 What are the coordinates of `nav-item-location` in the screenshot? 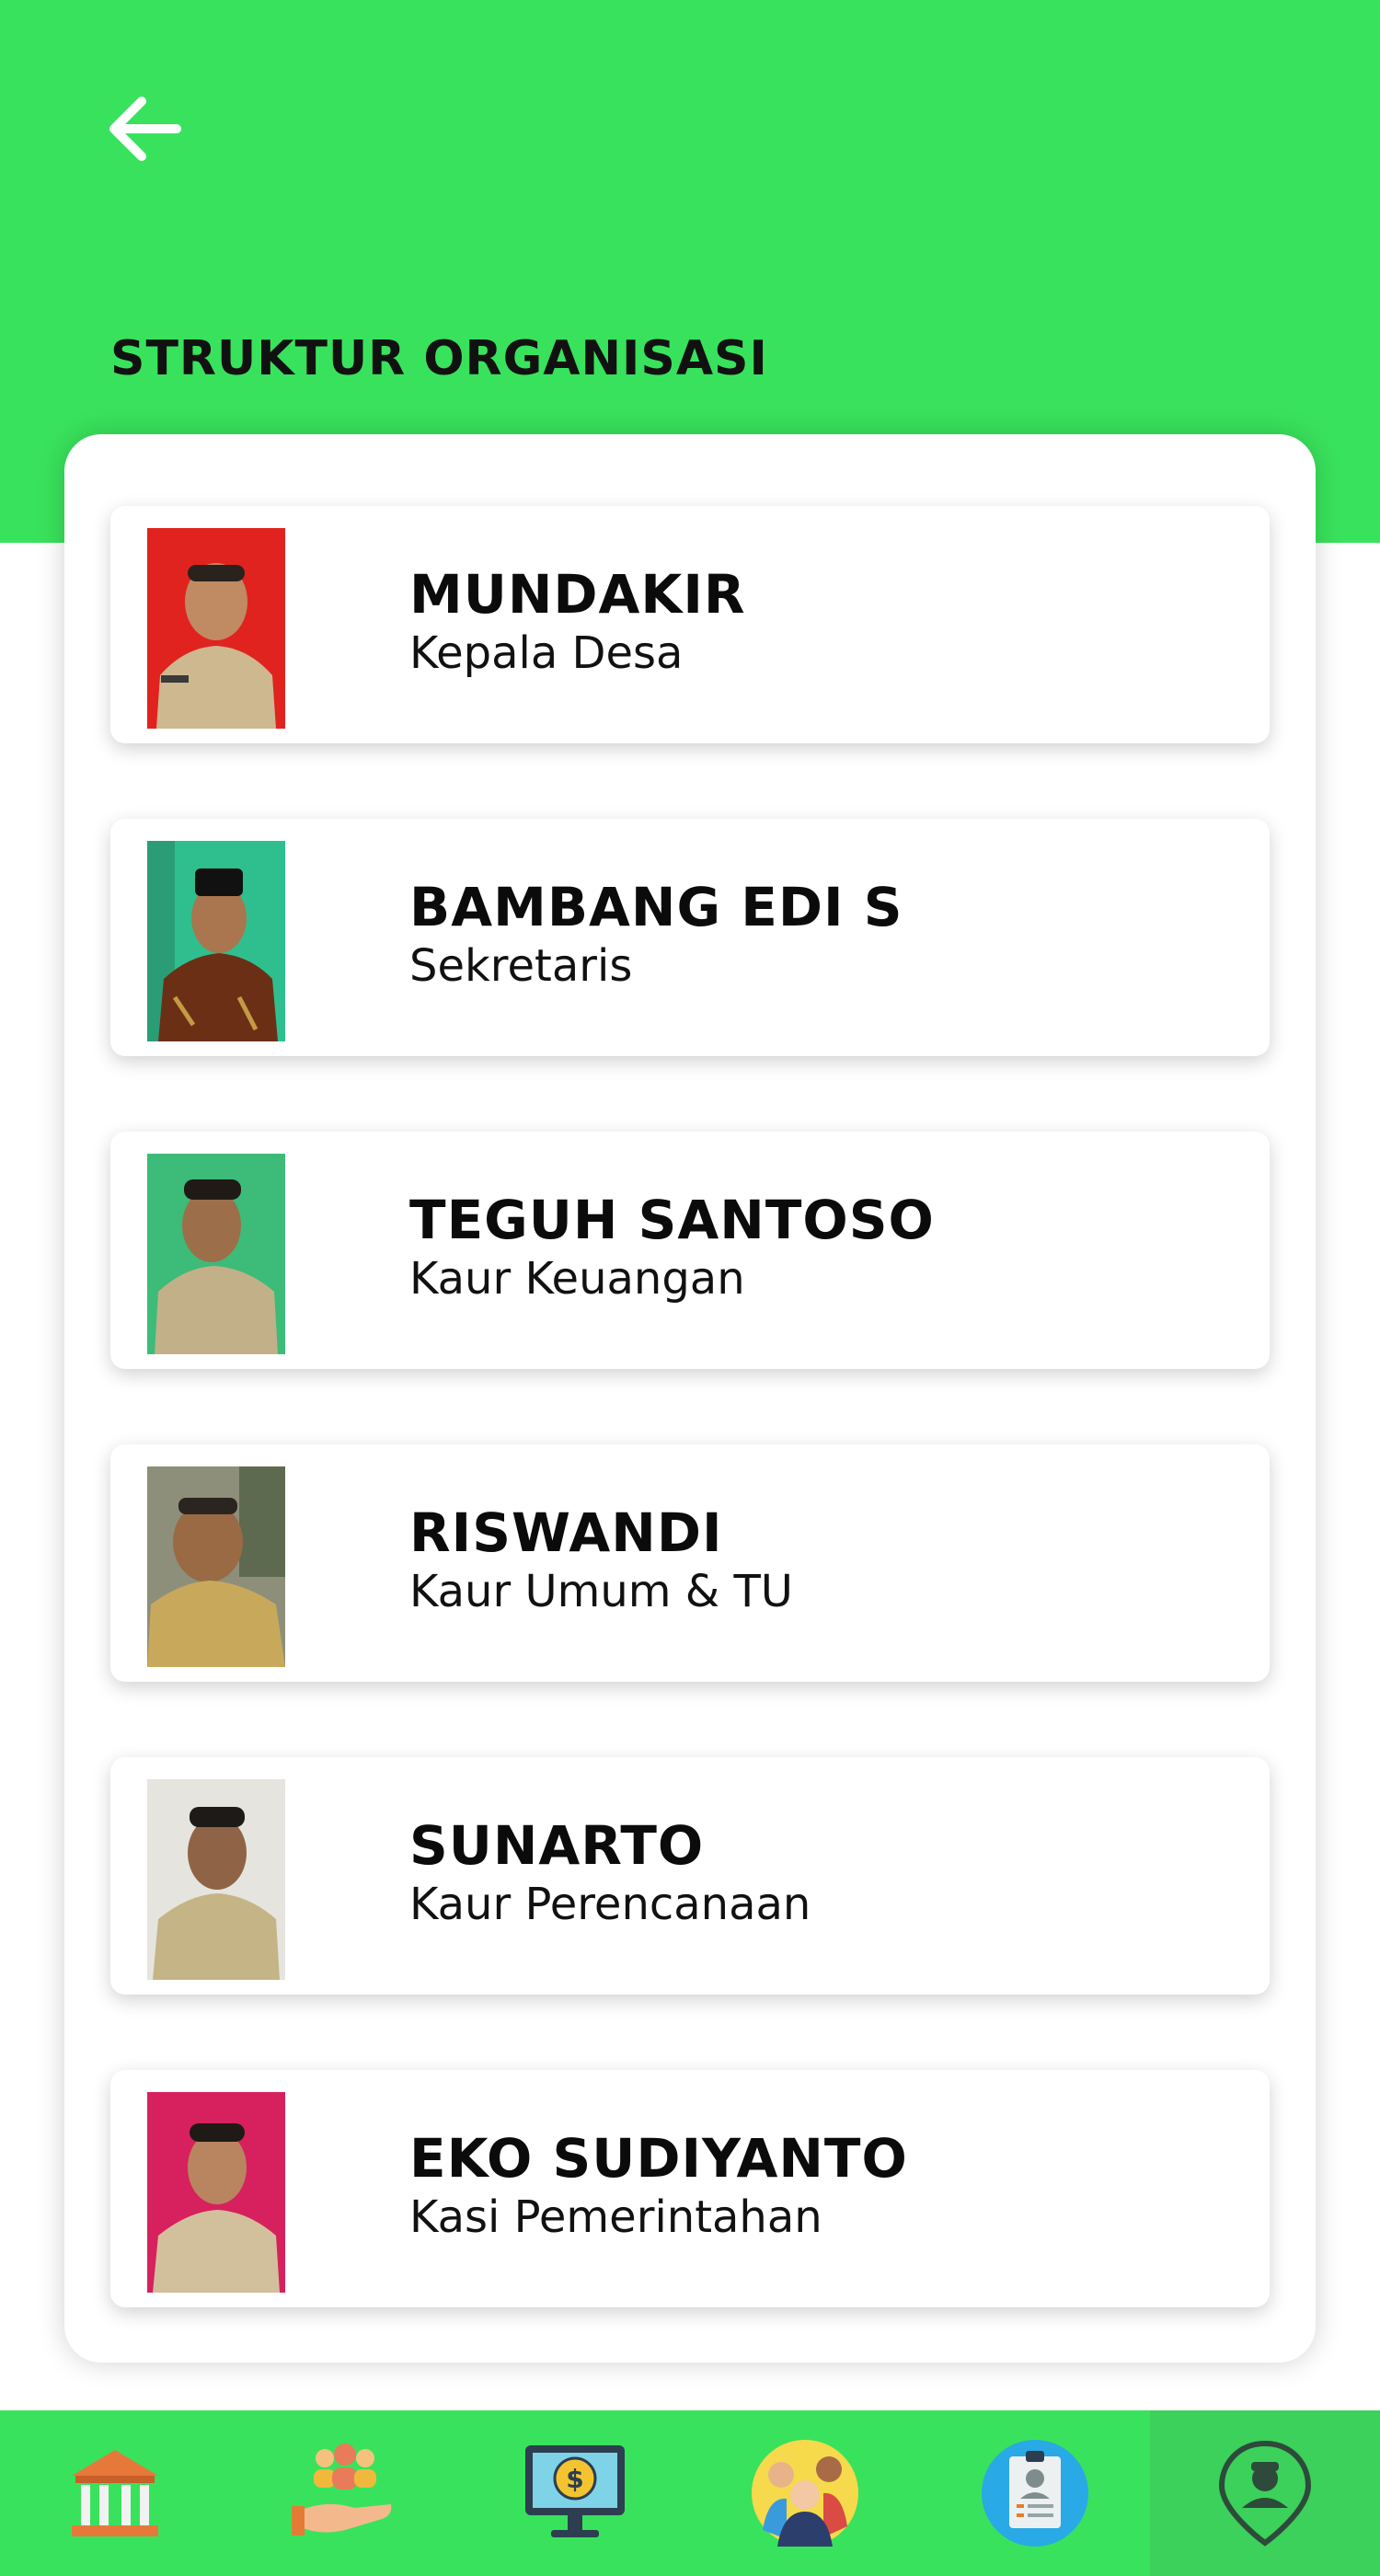 It's located at (1265, 2493).